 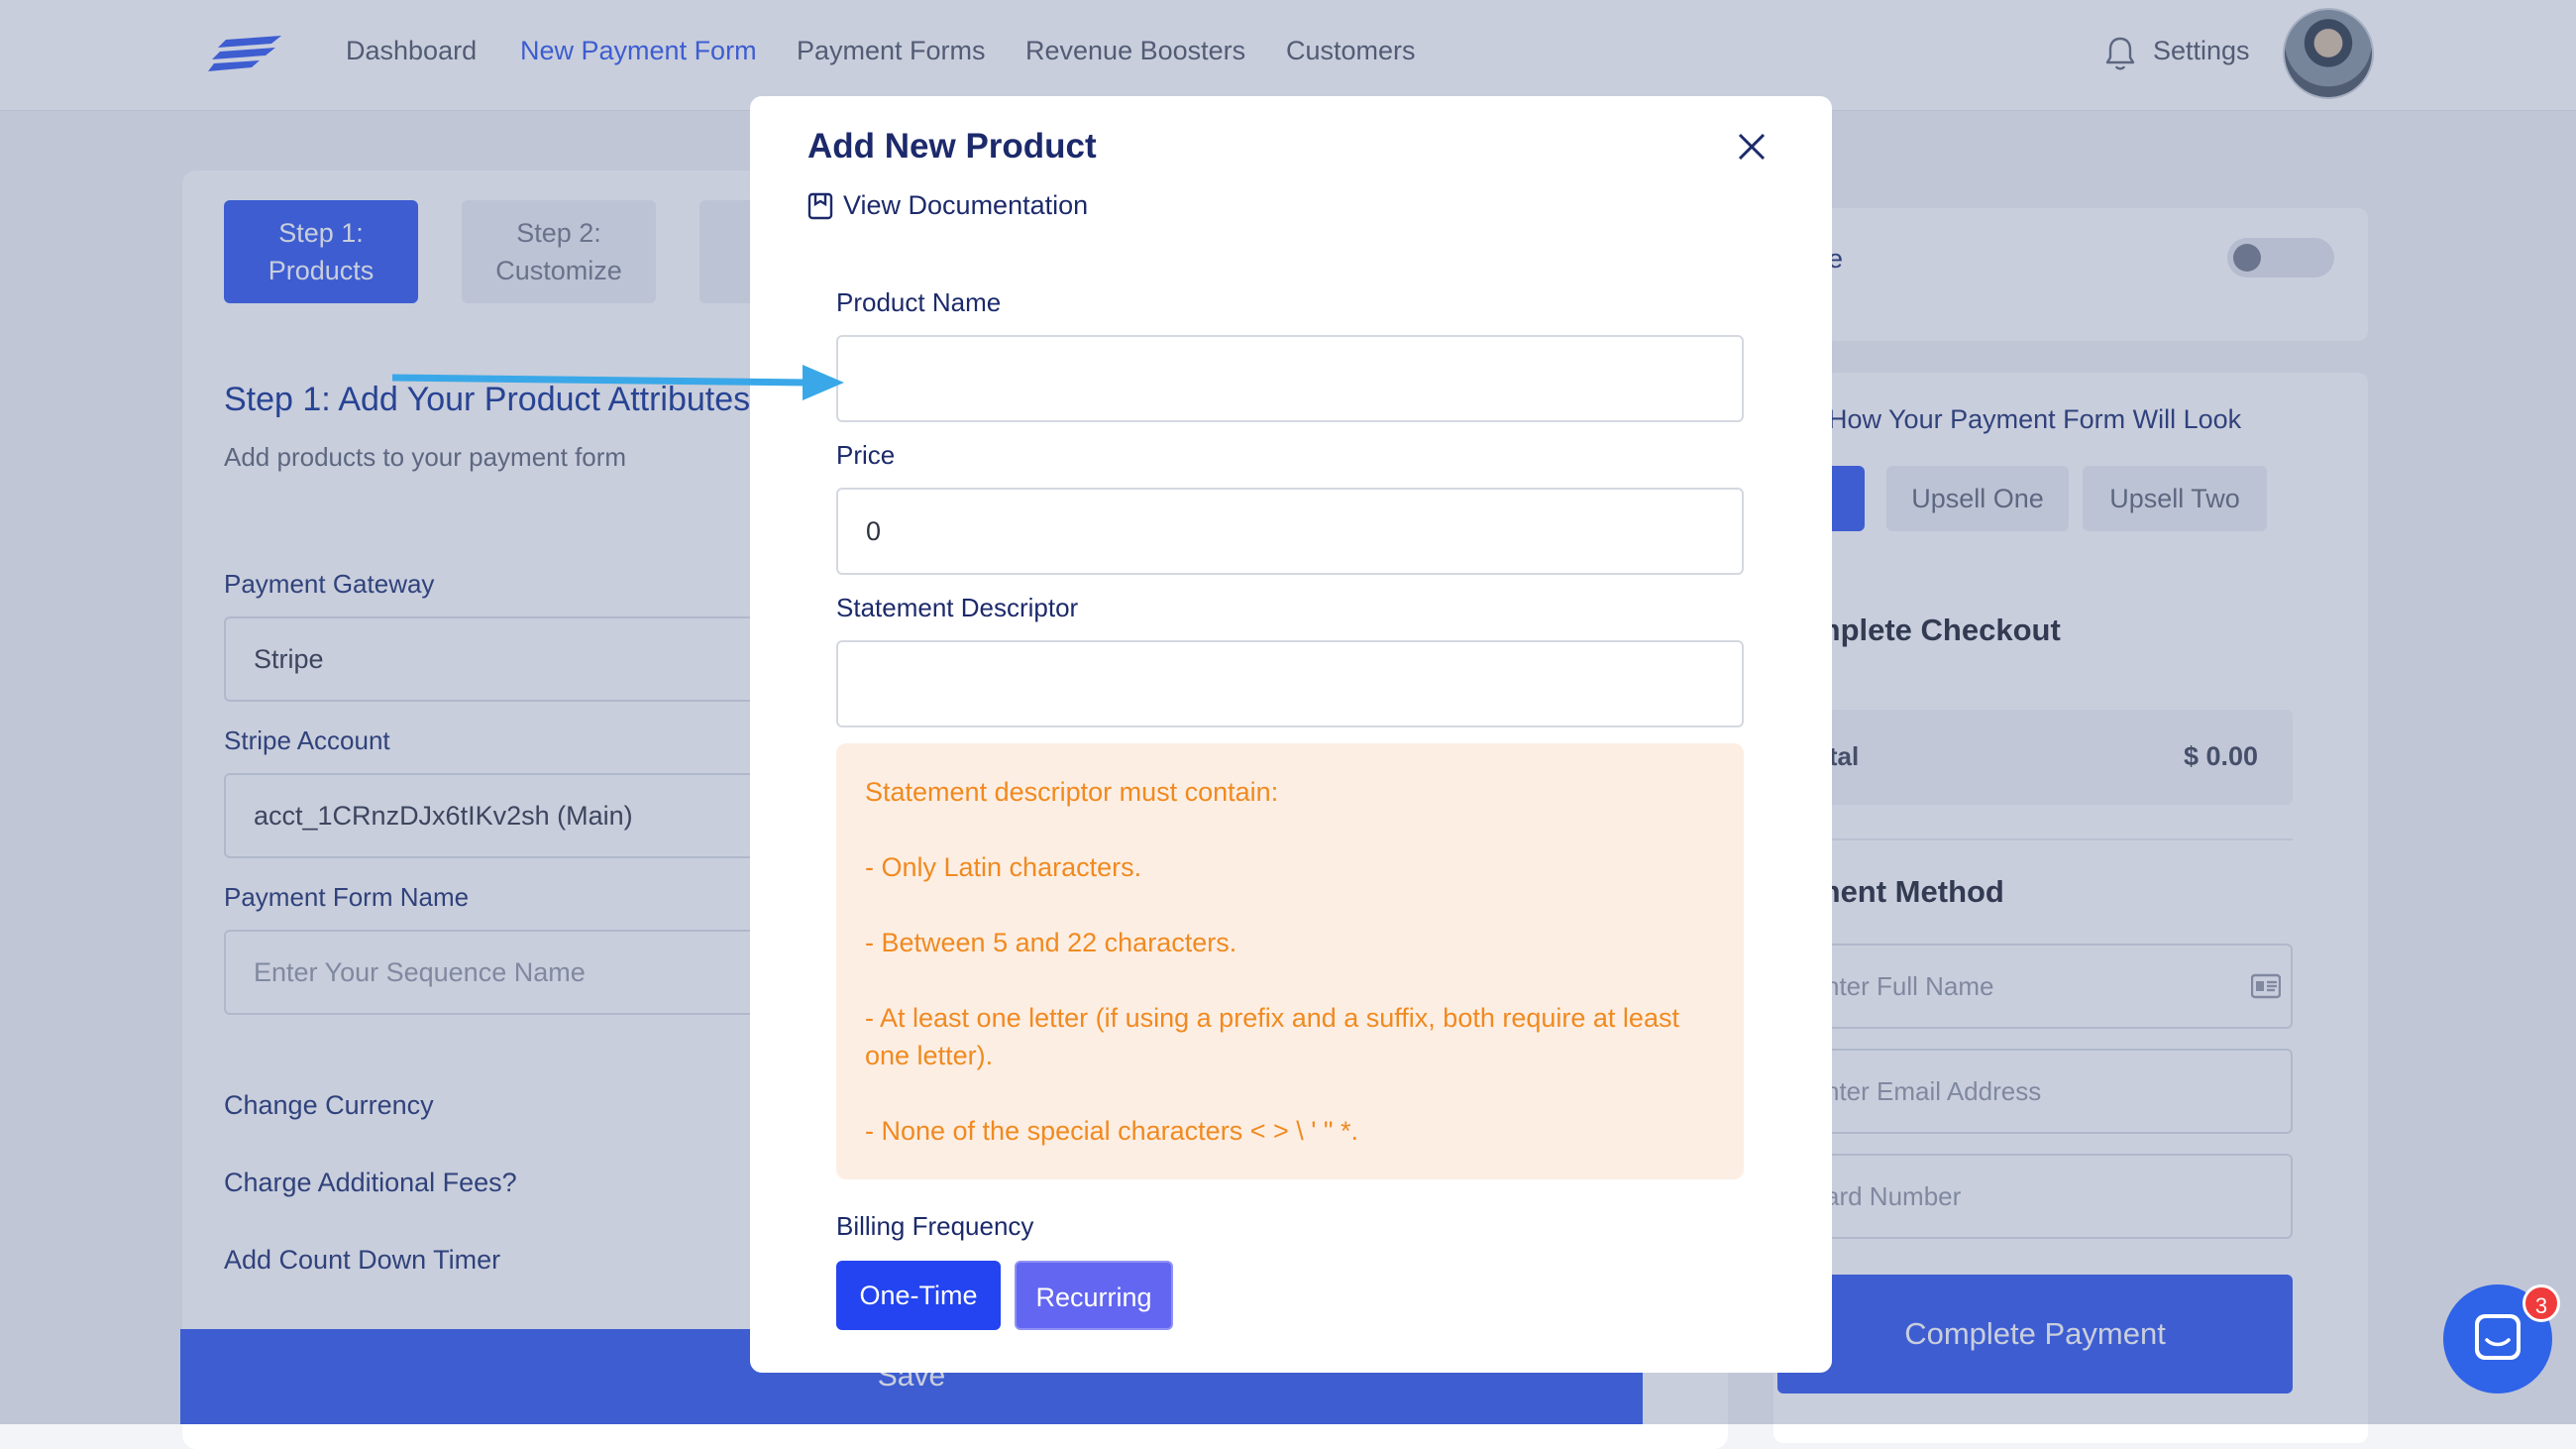 What do you see at coordinates (918, 1295) in the screenshot?
I see `one-time-button: One-Time` at bounding box center [918, 1295].